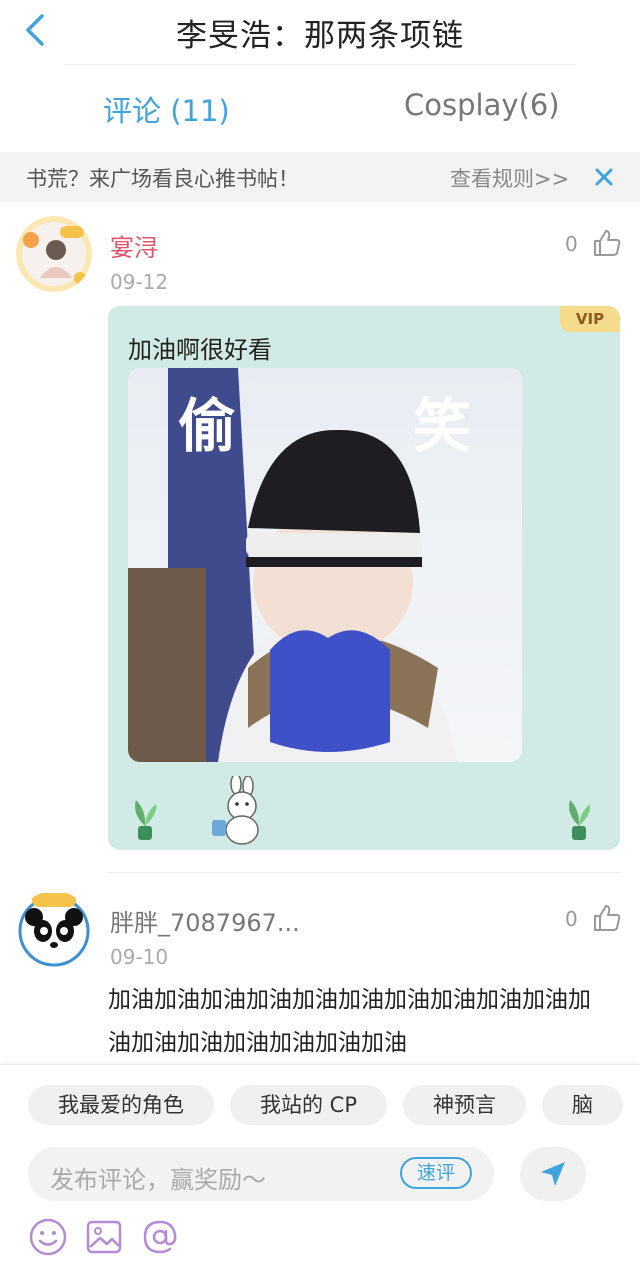 The height and width of the screenshot is (1276, 640). Describe the element at coordinates (364, 872) in the screenshot. I see `comment-divider` at that location.